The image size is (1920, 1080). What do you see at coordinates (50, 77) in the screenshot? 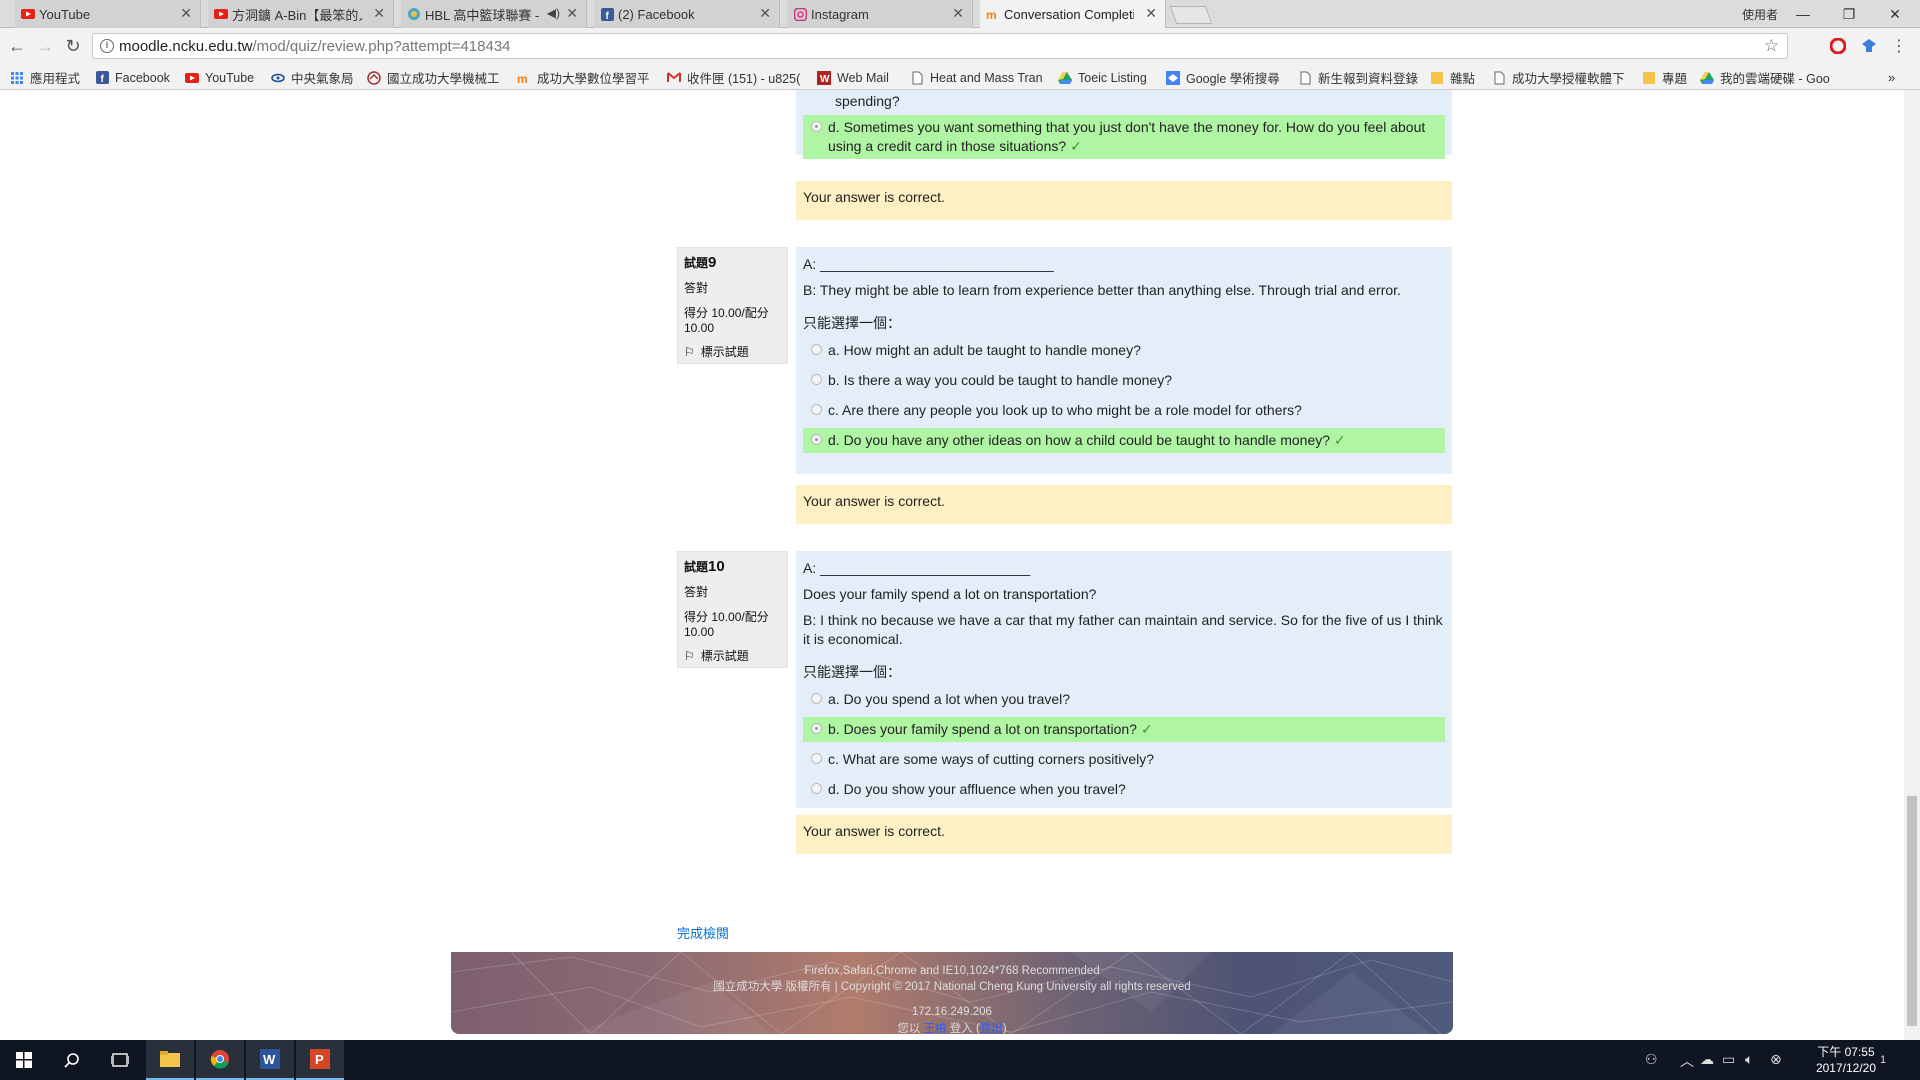
I see `bookmark-apps: 應用程式` at bounding box center [50, 77].